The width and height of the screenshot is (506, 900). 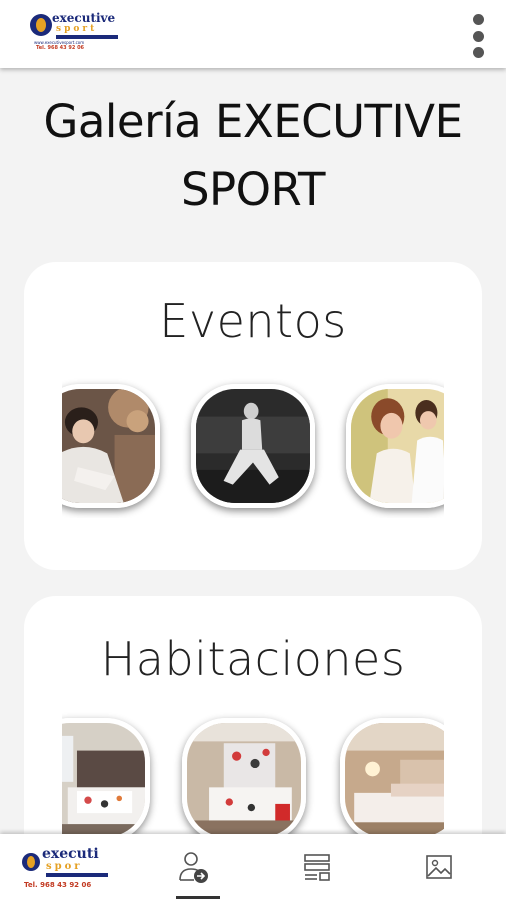 I want to click on room-photo-floral-headboard, so click(x=244, y=780).